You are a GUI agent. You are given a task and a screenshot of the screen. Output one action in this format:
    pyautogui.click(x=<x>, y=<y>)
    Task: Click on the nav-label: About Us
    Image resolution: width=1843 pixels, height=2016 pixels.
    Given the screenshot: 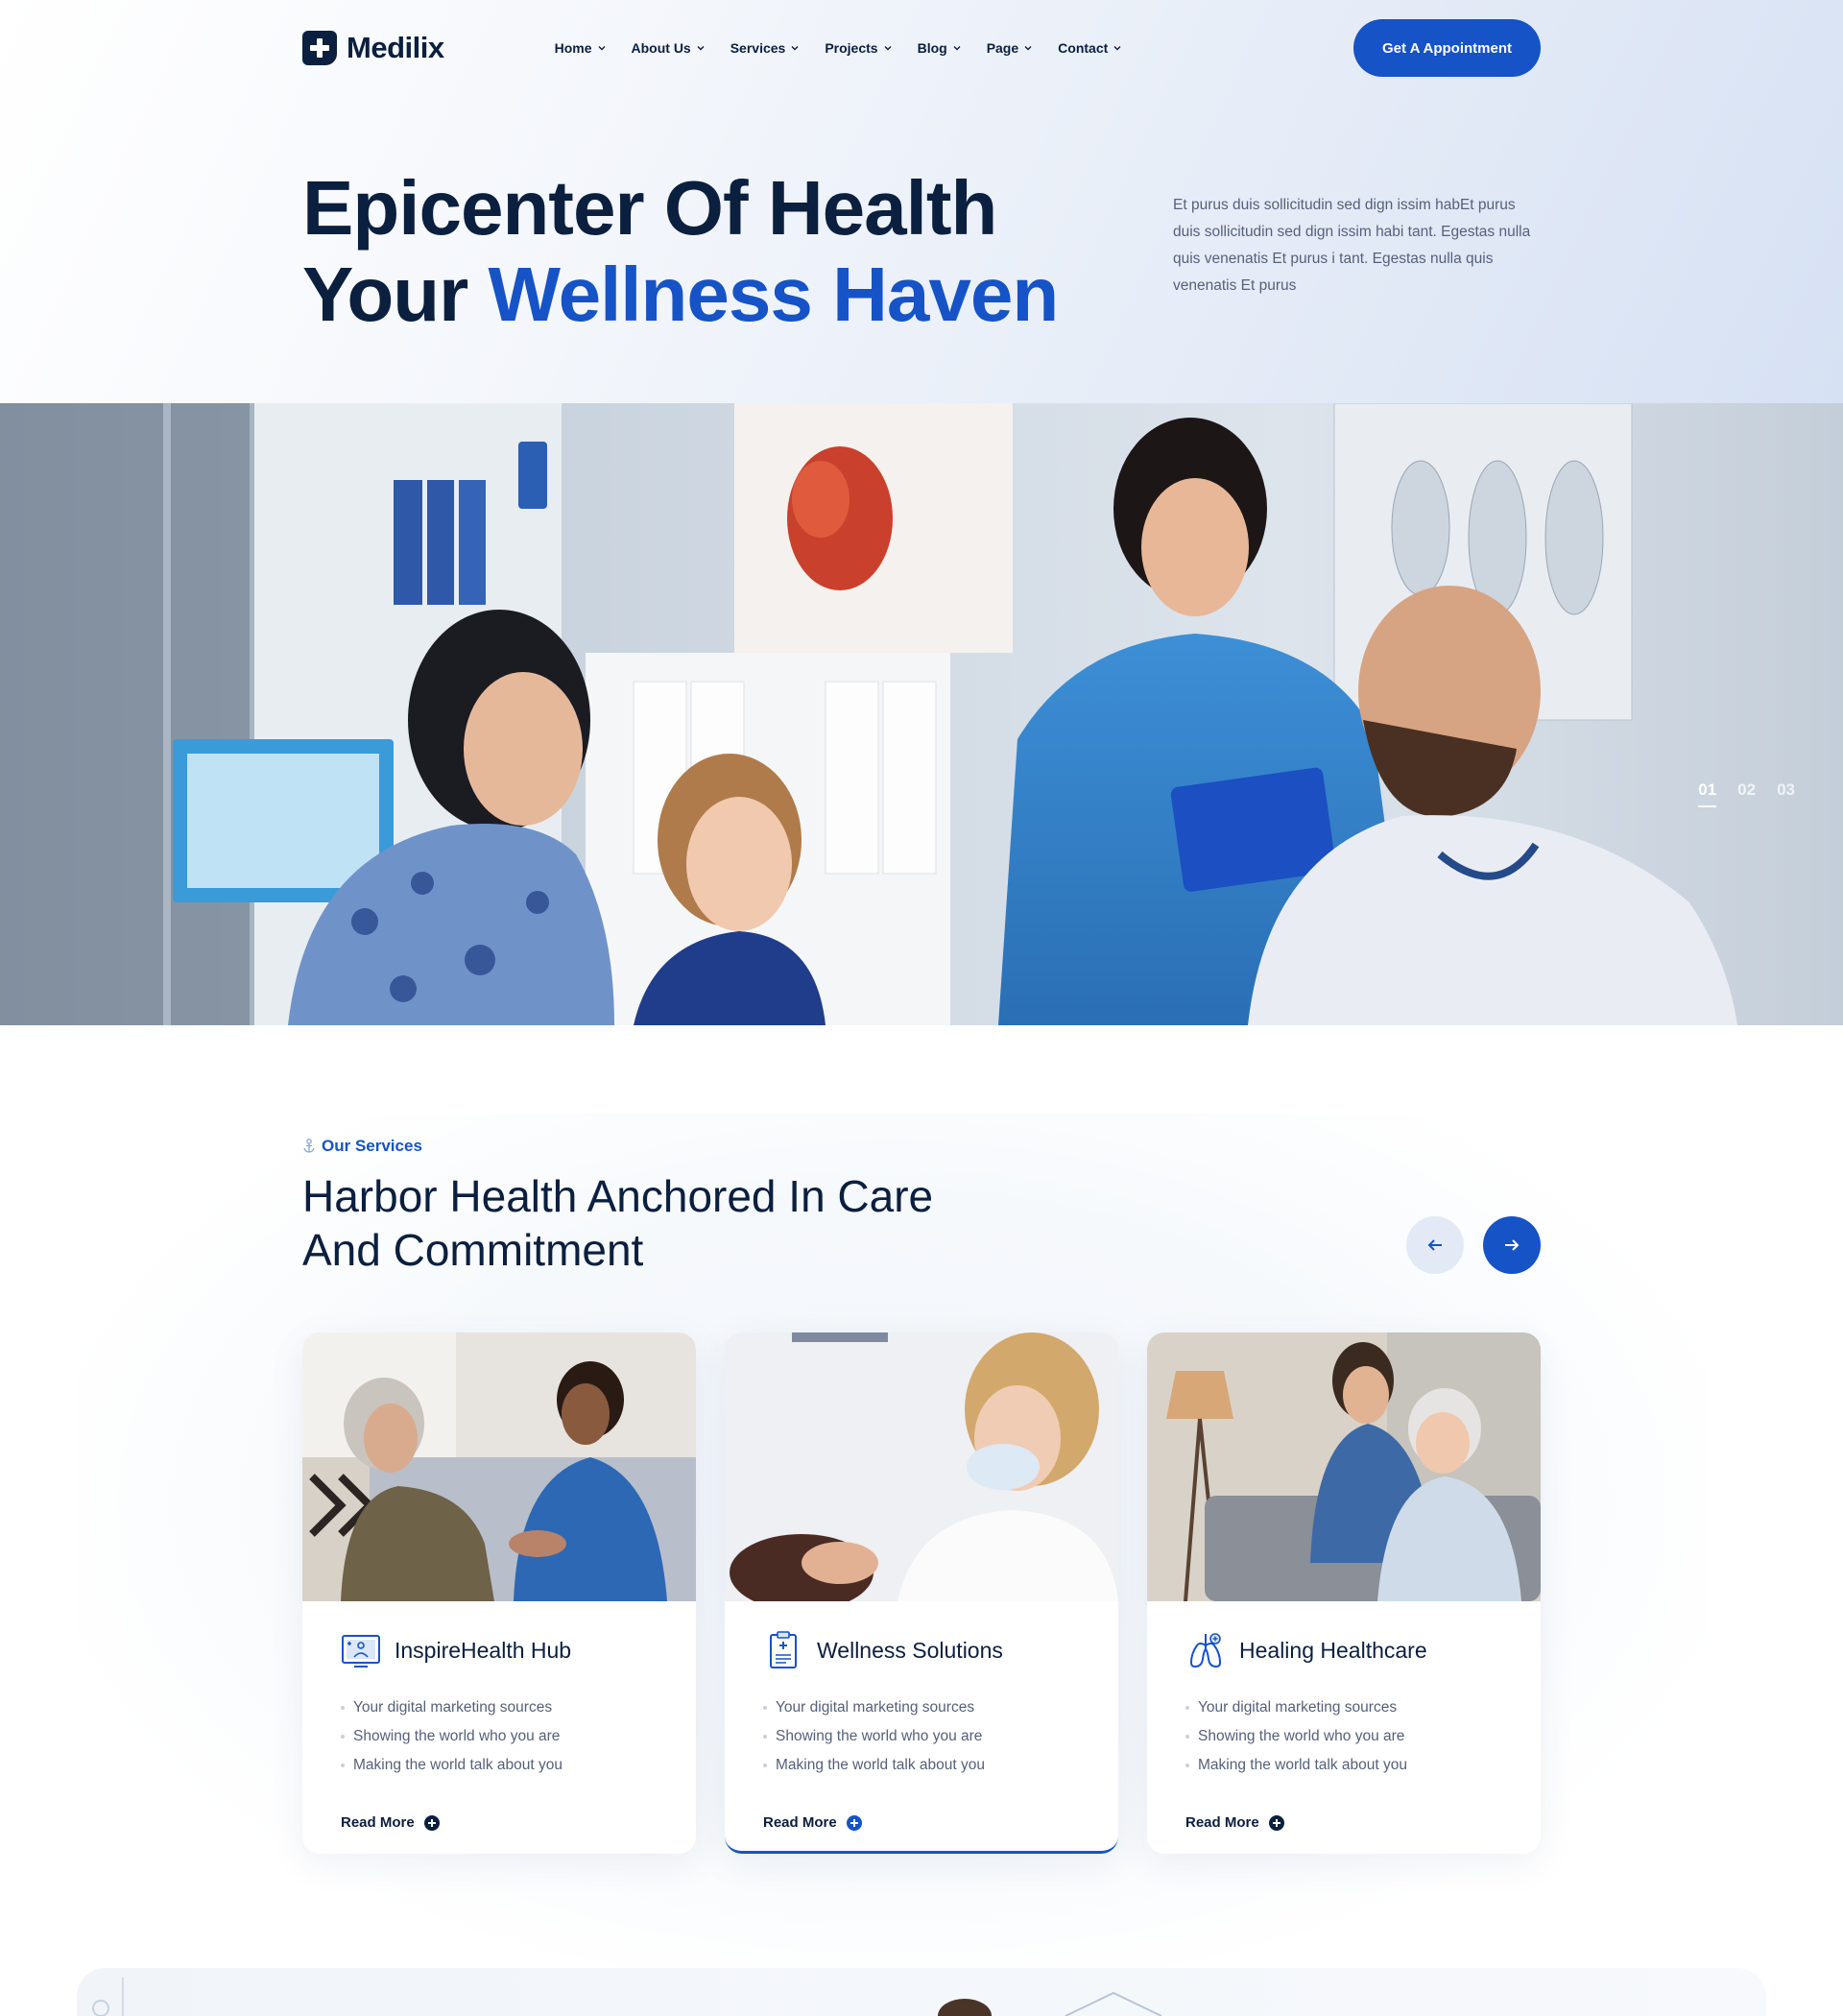 What is the action you would take?
    pyautogui.click(x=661, y=48)
    